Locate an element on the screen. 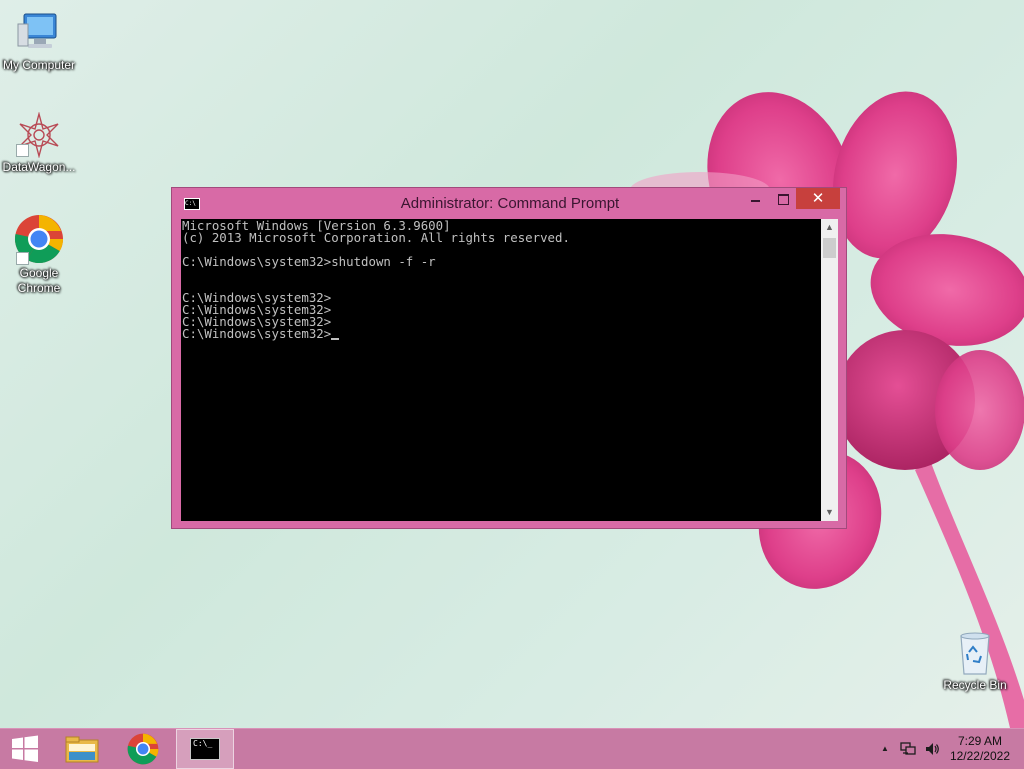  desktop-icon-recycle-bin: Recycle Bin is located at coordinates (975, 661).